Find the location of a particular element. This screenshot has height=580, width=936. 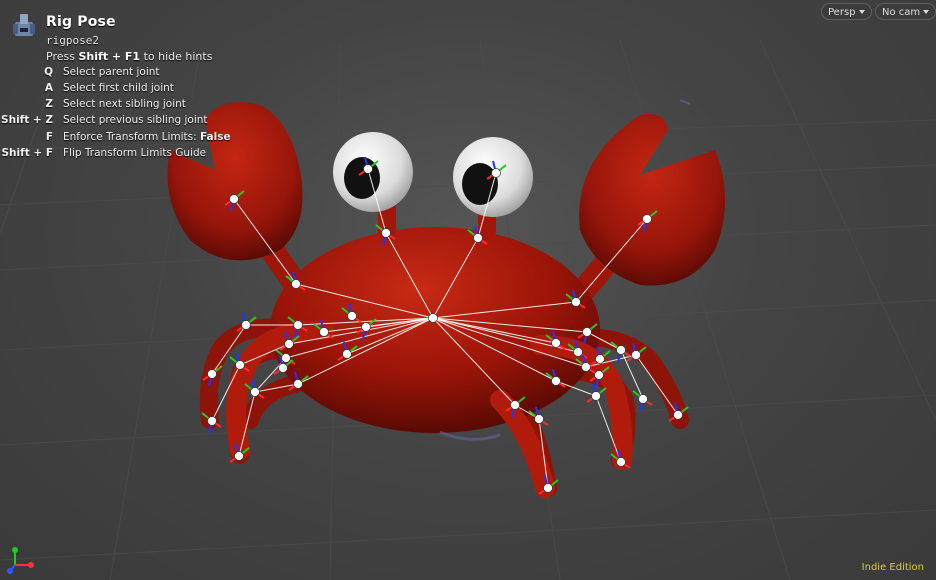

hotkey-desc: Select previous sibling joint is located at coordinates (135, 120).